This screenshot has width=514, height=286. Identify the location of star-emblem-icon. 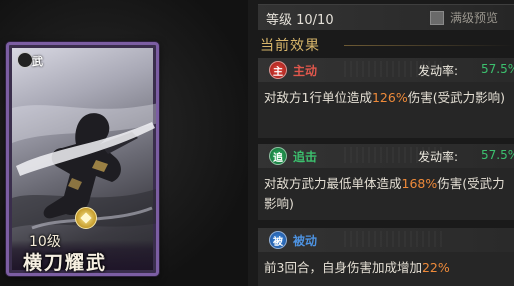
(86, 218).